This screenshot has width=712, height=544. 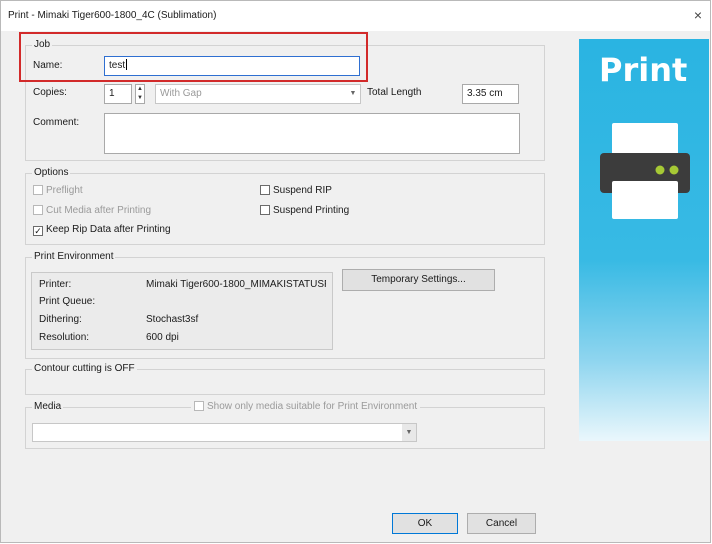 I want to click on suspend-printing-checkbox: Suspend Printing, so click(x=304, y=210).